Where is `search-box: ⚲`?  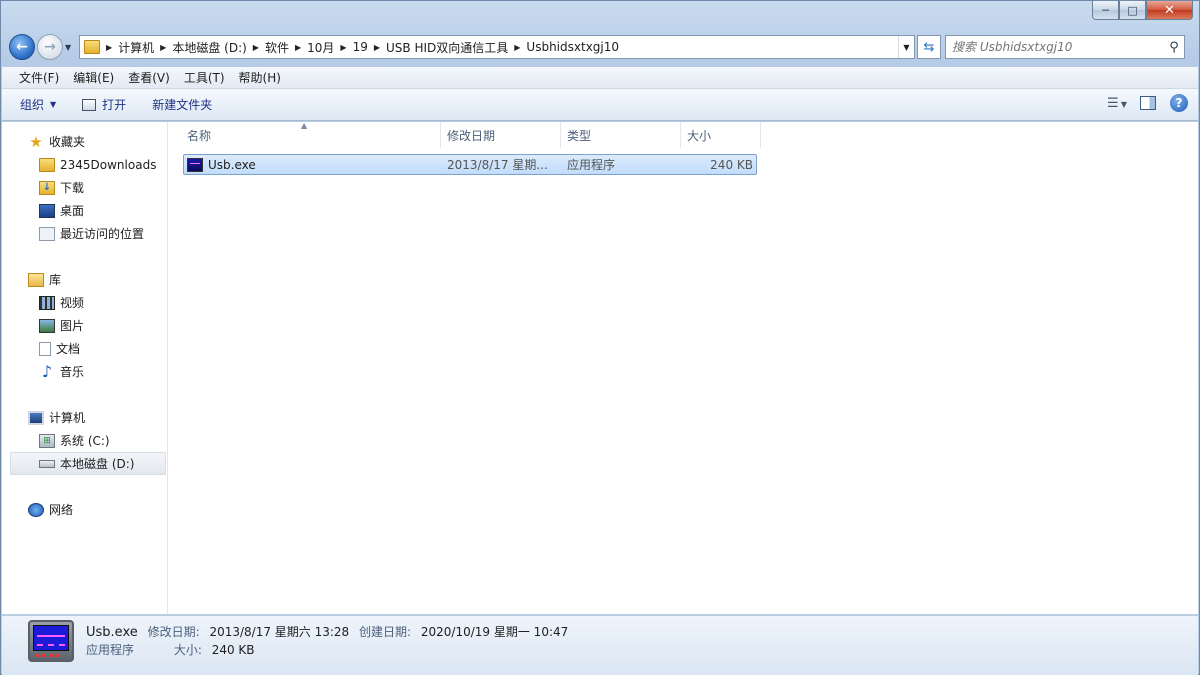
search-box: ⚲ is located at coordinates (1065, 47).